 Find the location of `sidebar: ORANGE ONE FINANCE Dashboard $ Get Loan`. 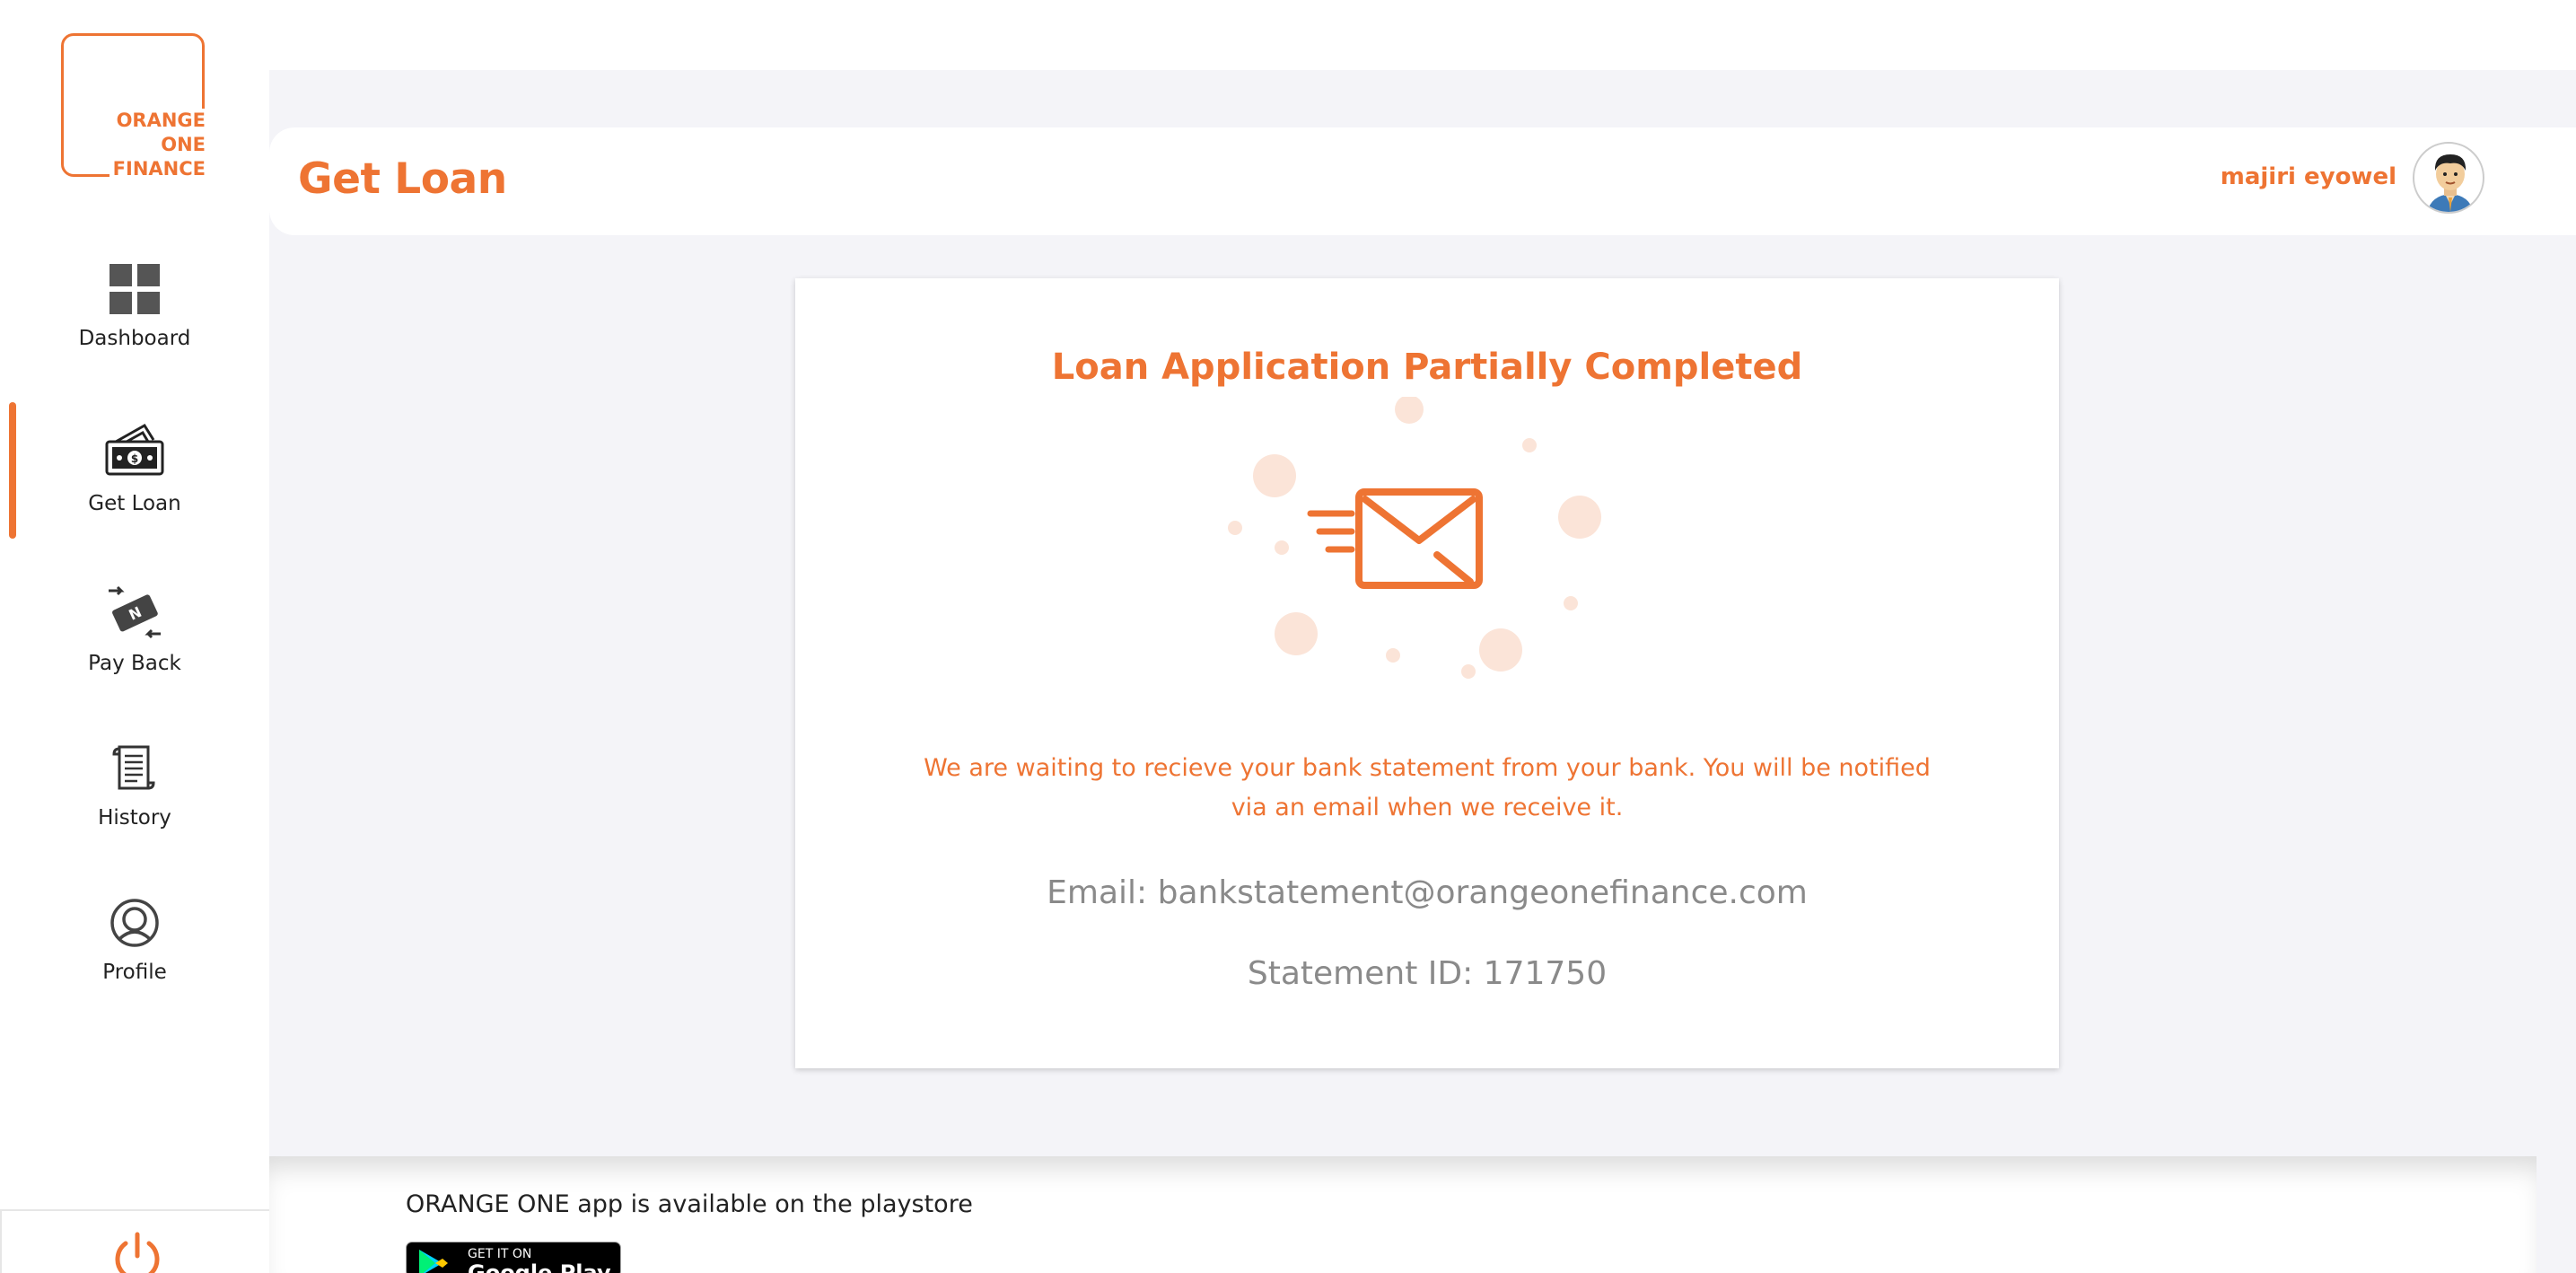

sidebar: ORANGE ONE FINANCE Dashboard $ Get Loan is located at coordinates (134, 636).